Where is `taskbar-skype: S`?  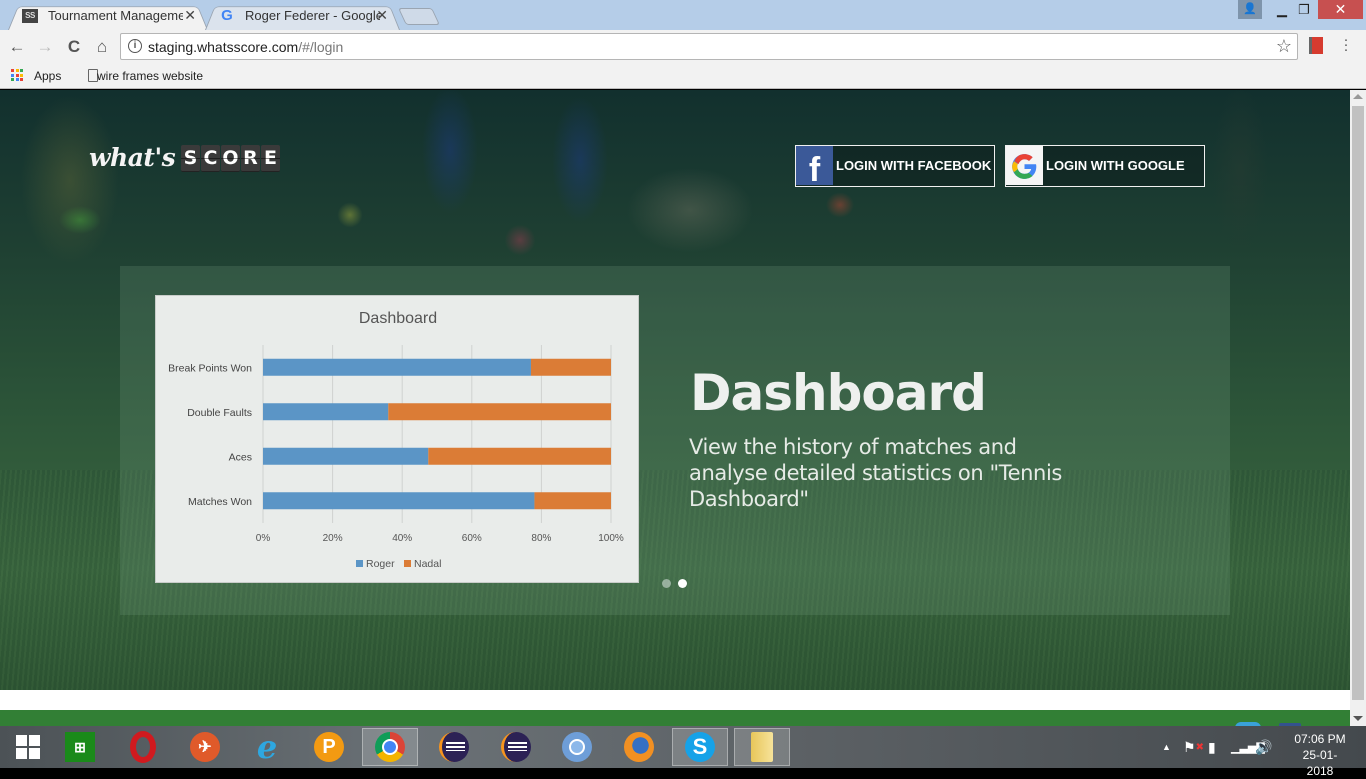 taskbar-skype: S is located at coordinates (700, 747).